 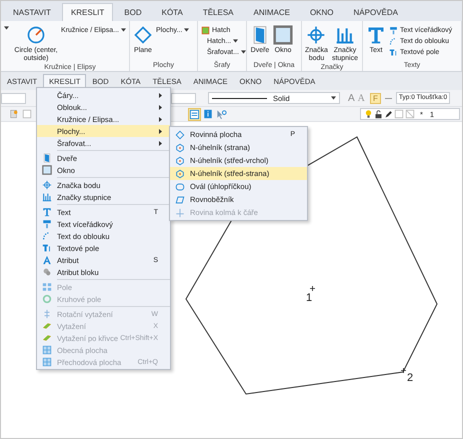 What do you see at coordinates (172, 12) in the screenshot?
I see `ribbon-tab: KÓTA` at bounding box center [172, 12].